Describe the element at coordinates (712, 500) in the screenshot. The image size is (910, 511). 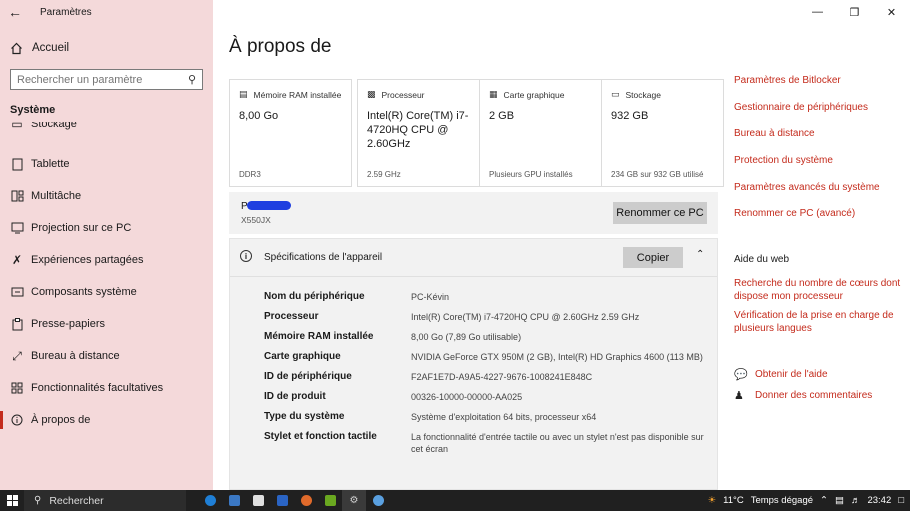
I see `weather-icon: ☀` at that location.